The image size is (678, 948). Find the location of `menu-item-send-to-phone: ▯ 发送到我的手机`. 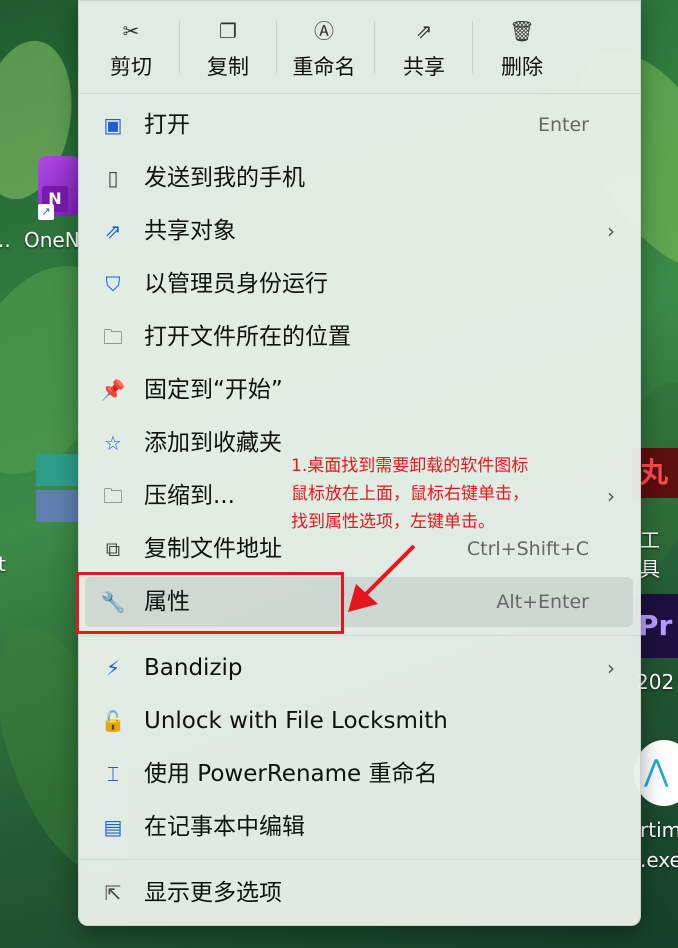

menu-item-send-to-phone: ▯ 发送到我的手机 is located at coordinates (359, 178).